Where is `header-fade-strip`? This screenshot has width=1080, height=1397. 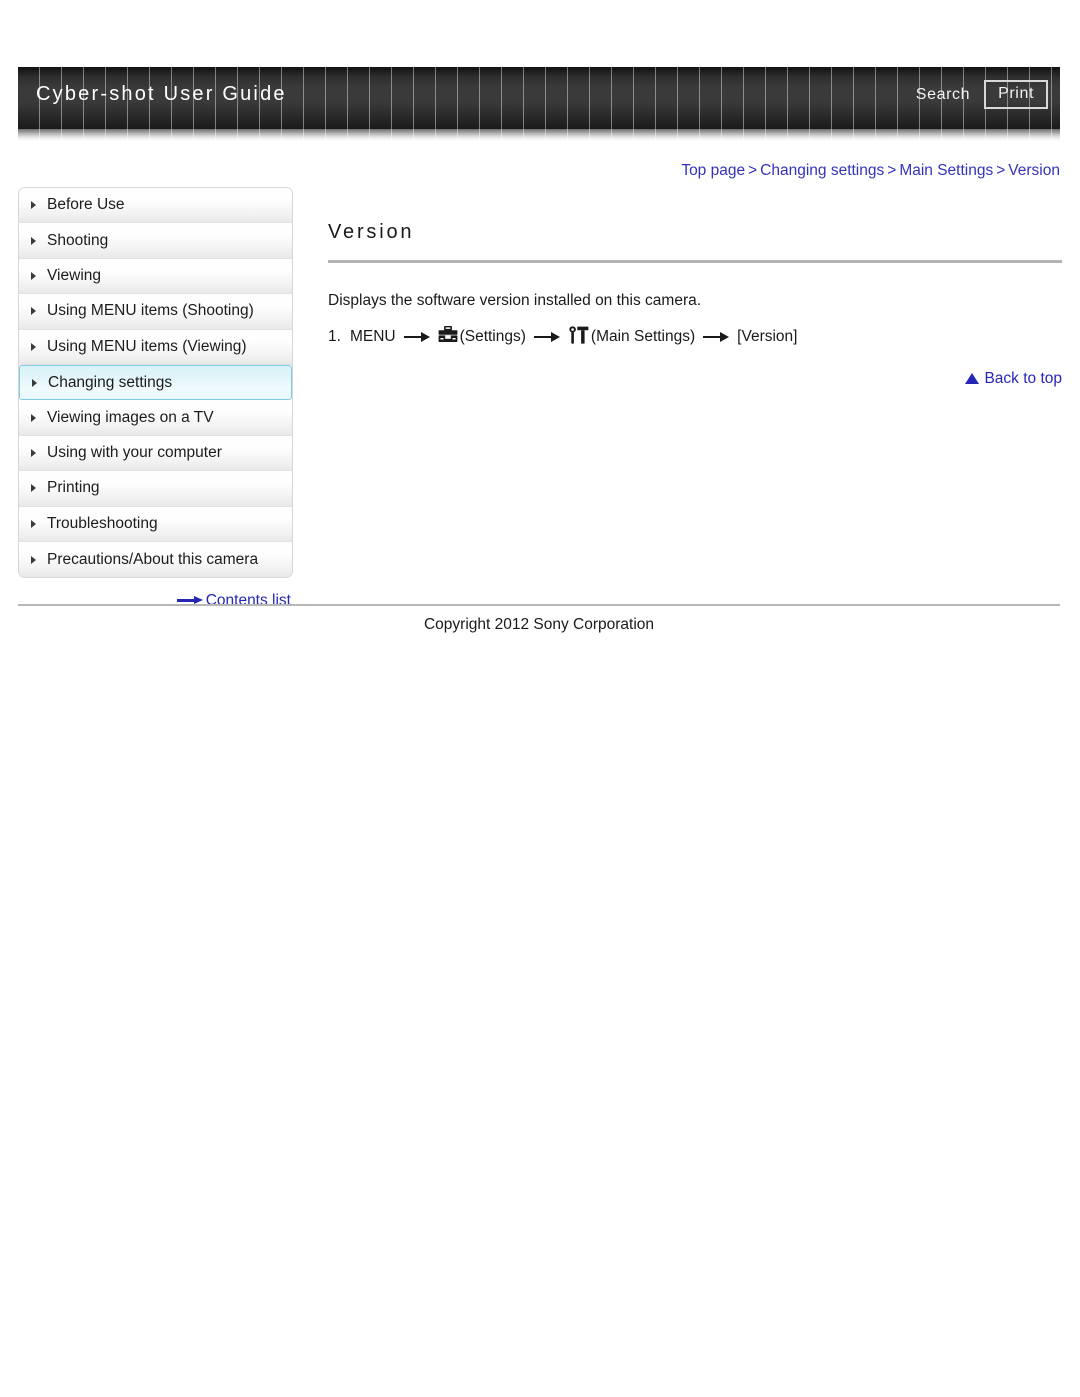
header-fade-strip is located at coordinates (539, 135).